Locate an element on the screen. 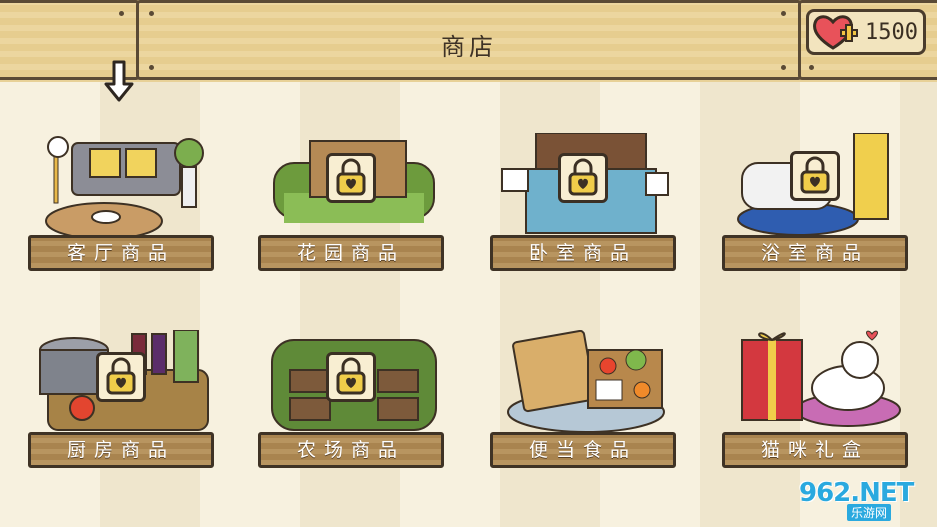 This screenshot has width=937, height=527. shop-item-label: 农场商品 is located at coordinates (351, 450).